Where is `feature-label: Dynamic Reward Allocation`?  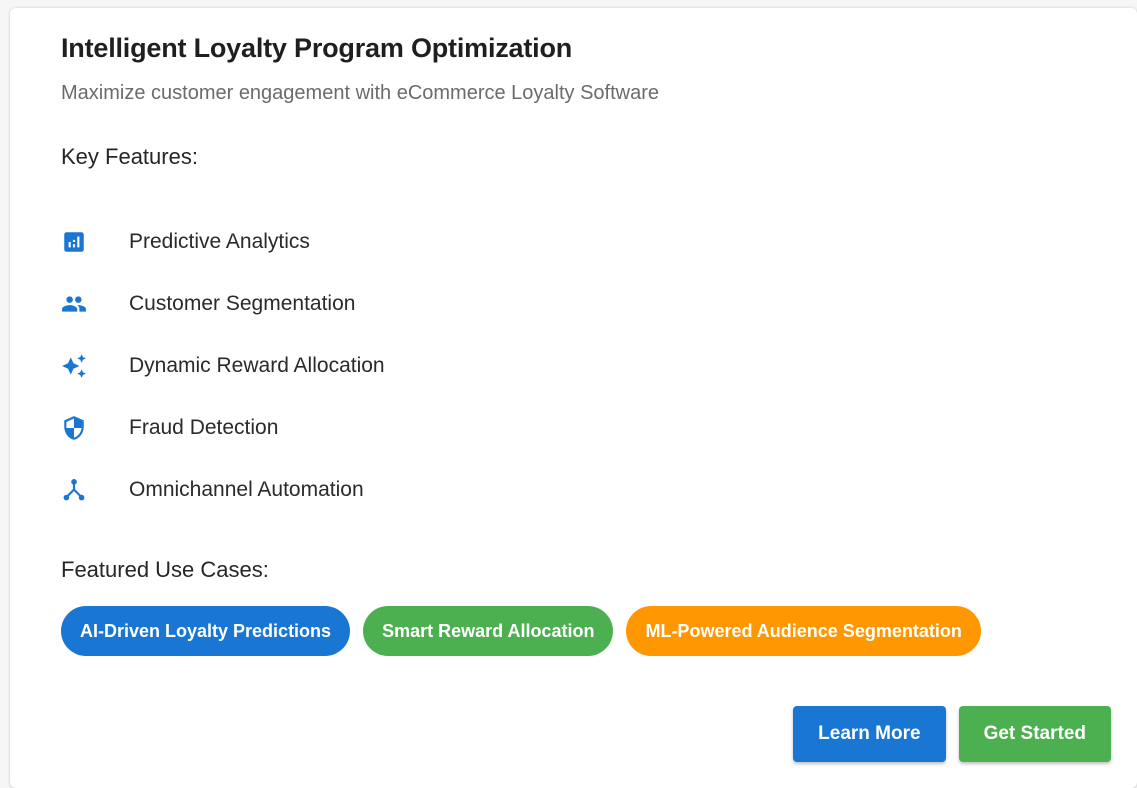
feature-label: Dynamic Reward Allocation is located at coordinates (257, 365).